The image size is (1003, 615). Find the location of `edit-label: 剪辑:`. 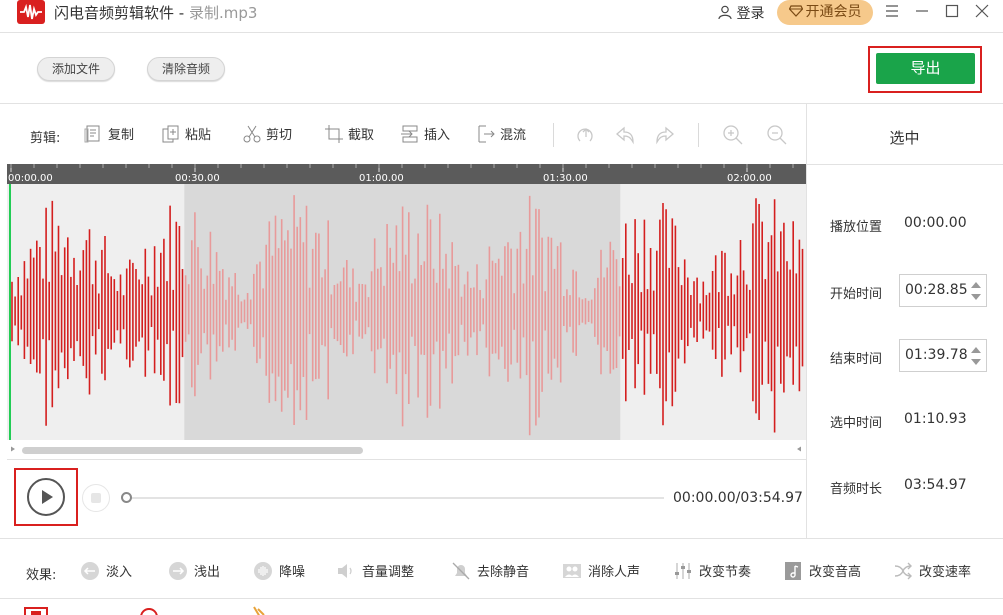

edit-label: 剪辑: is located at coordinates (45, 138).